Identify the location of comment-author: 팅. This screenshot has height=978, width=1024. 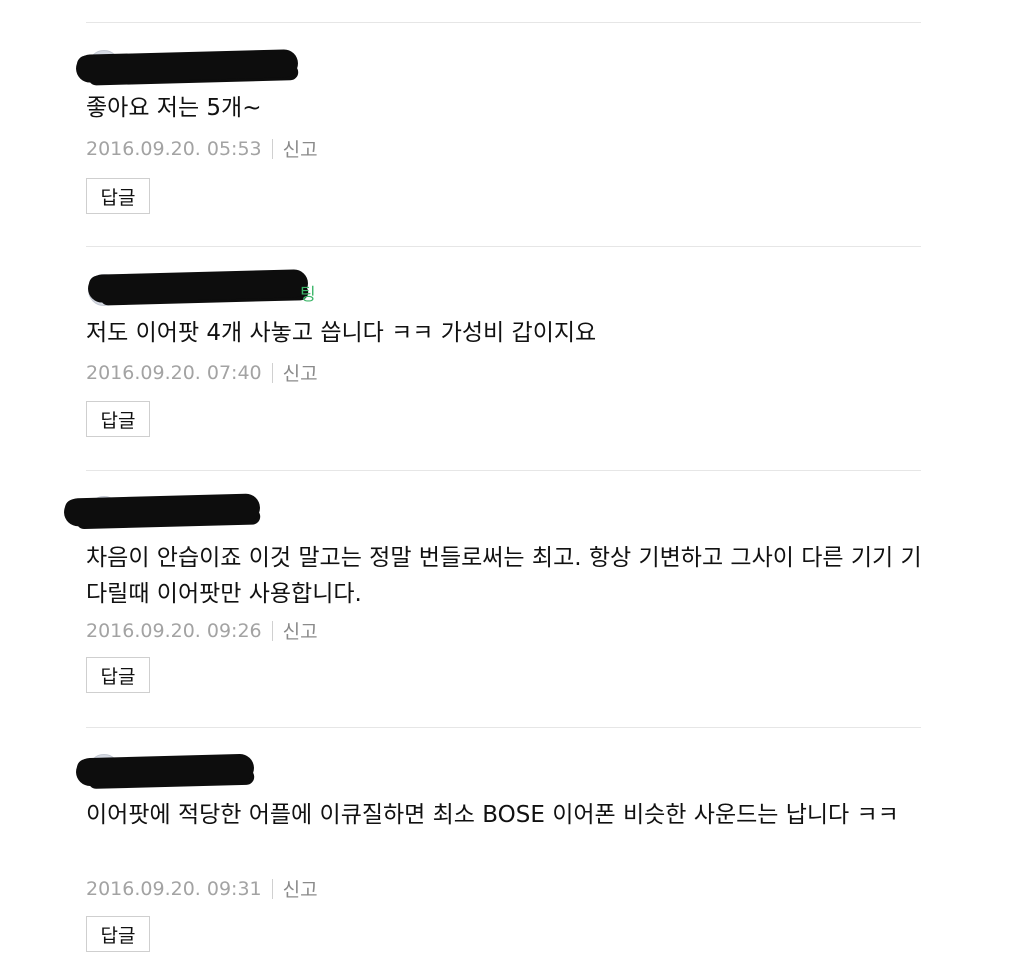
(216, 288).